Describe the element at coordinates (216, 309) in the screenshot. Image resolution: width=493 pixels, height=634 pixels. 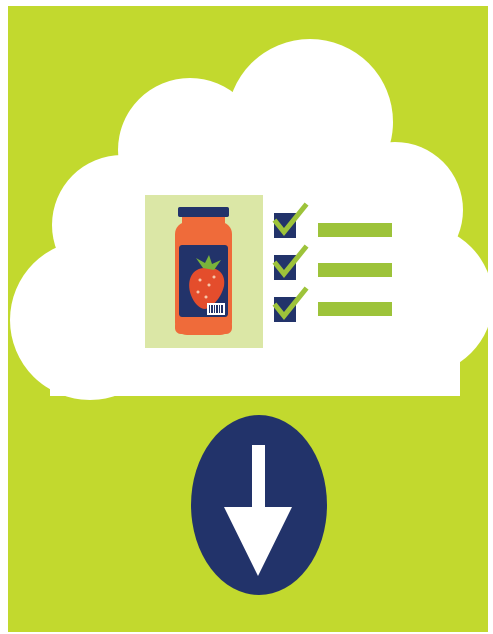
I see `barcode-icon` at that location.